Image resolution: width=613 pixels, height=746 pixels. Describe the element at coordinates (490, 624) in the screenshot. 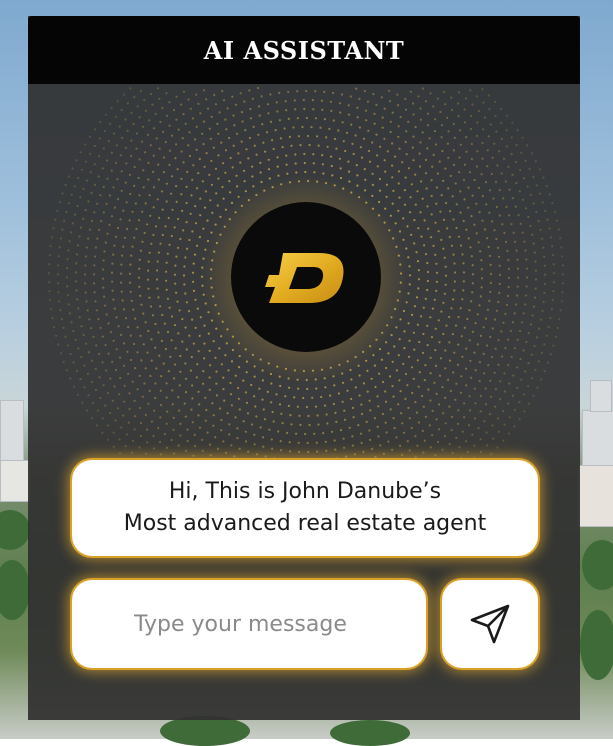

I see `send-button` at that location.